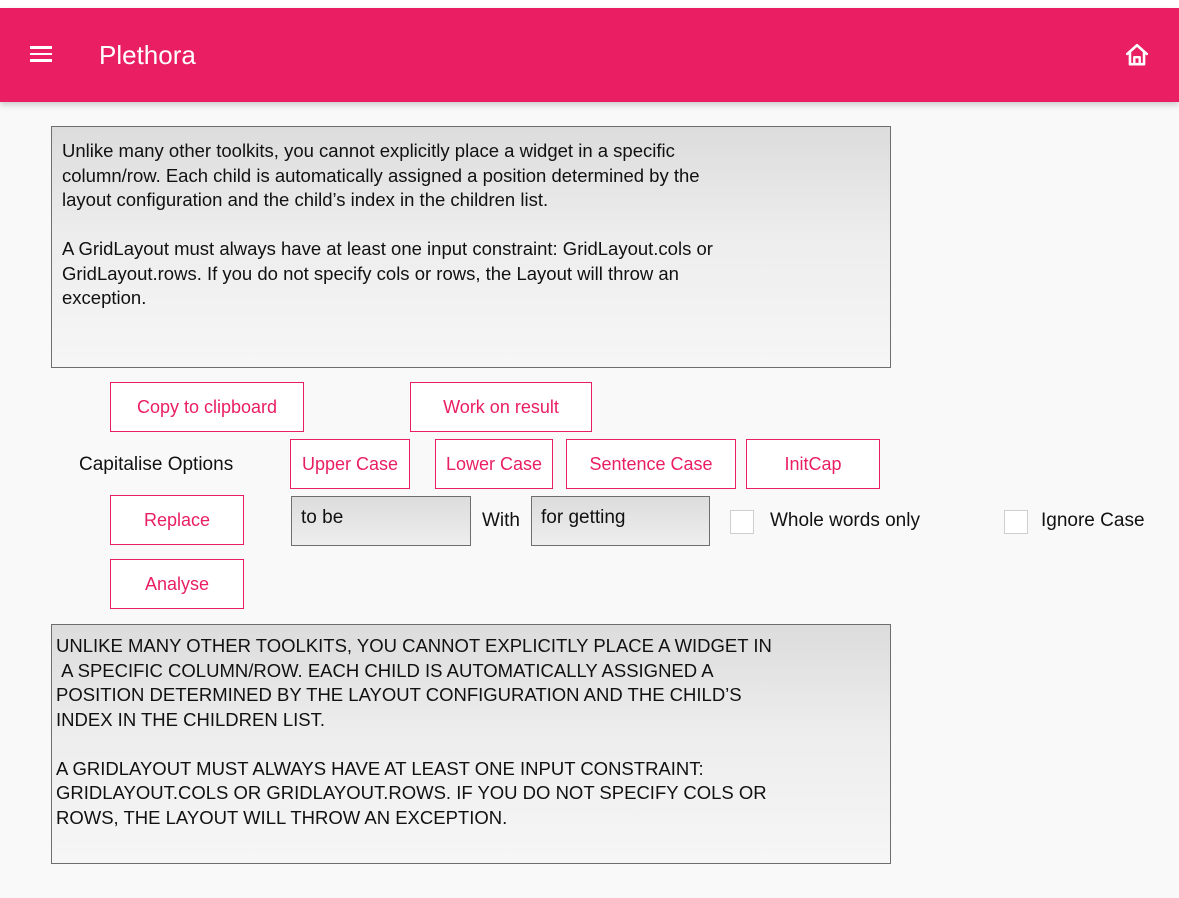 This screenshot has width=1179, height=898. Describe the element at coordinates (813, 464) in the screenshot. I see `initcap-button: InitCap` at that location.